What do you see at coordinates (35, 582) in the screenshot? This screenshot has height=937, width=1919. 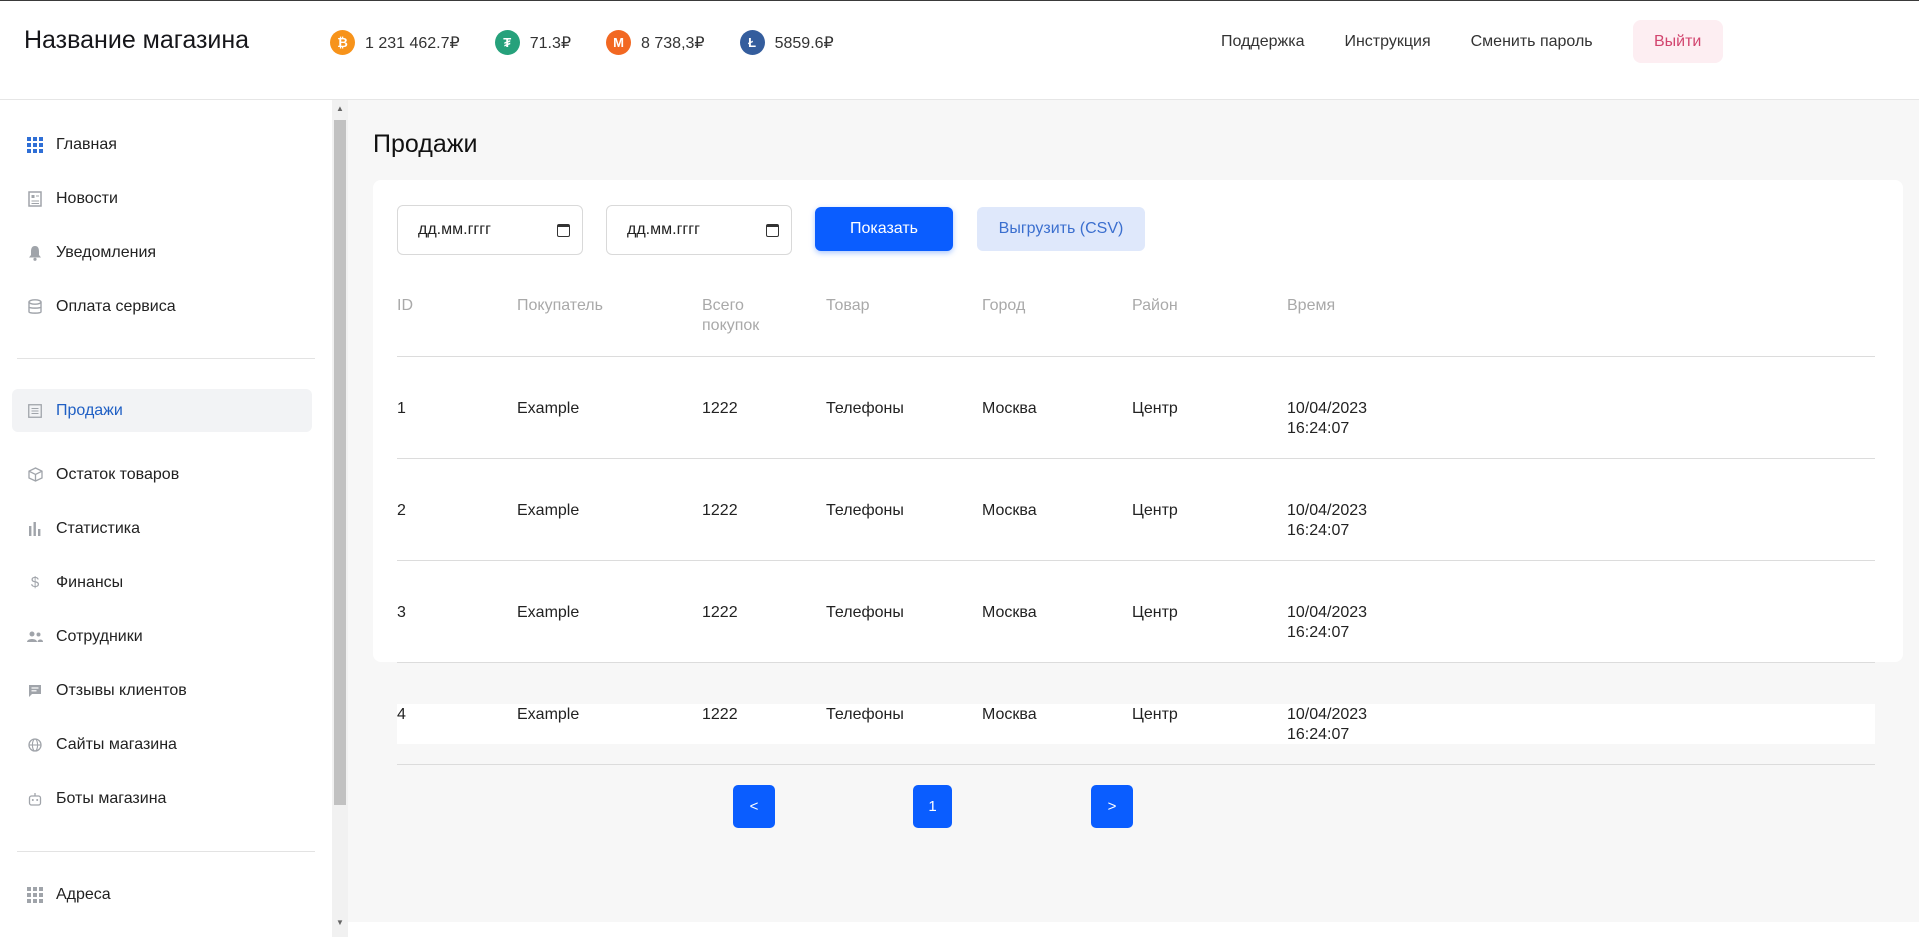 I see `dollar-icon: $` at bounding box center [35, 582].